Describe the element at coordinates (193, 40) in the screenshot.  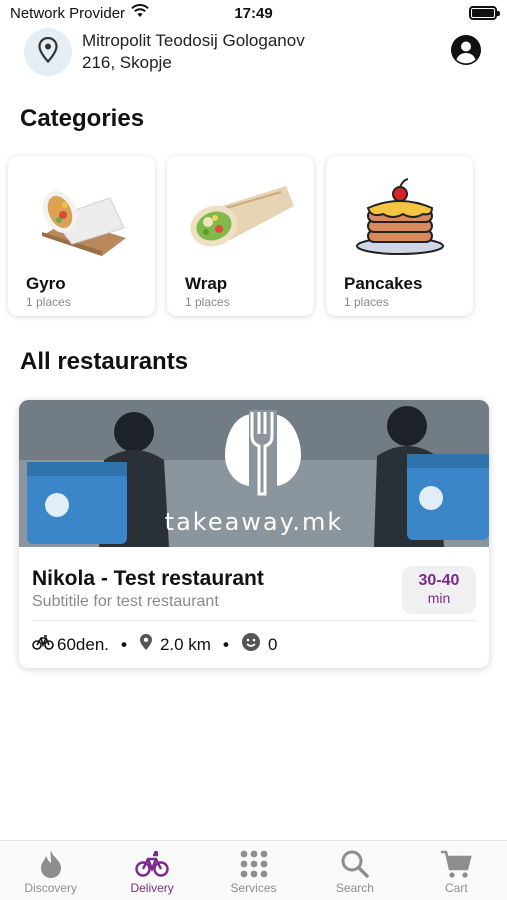
I see `address-line1: Mitropolit Teodosij Gologanov` at that location.